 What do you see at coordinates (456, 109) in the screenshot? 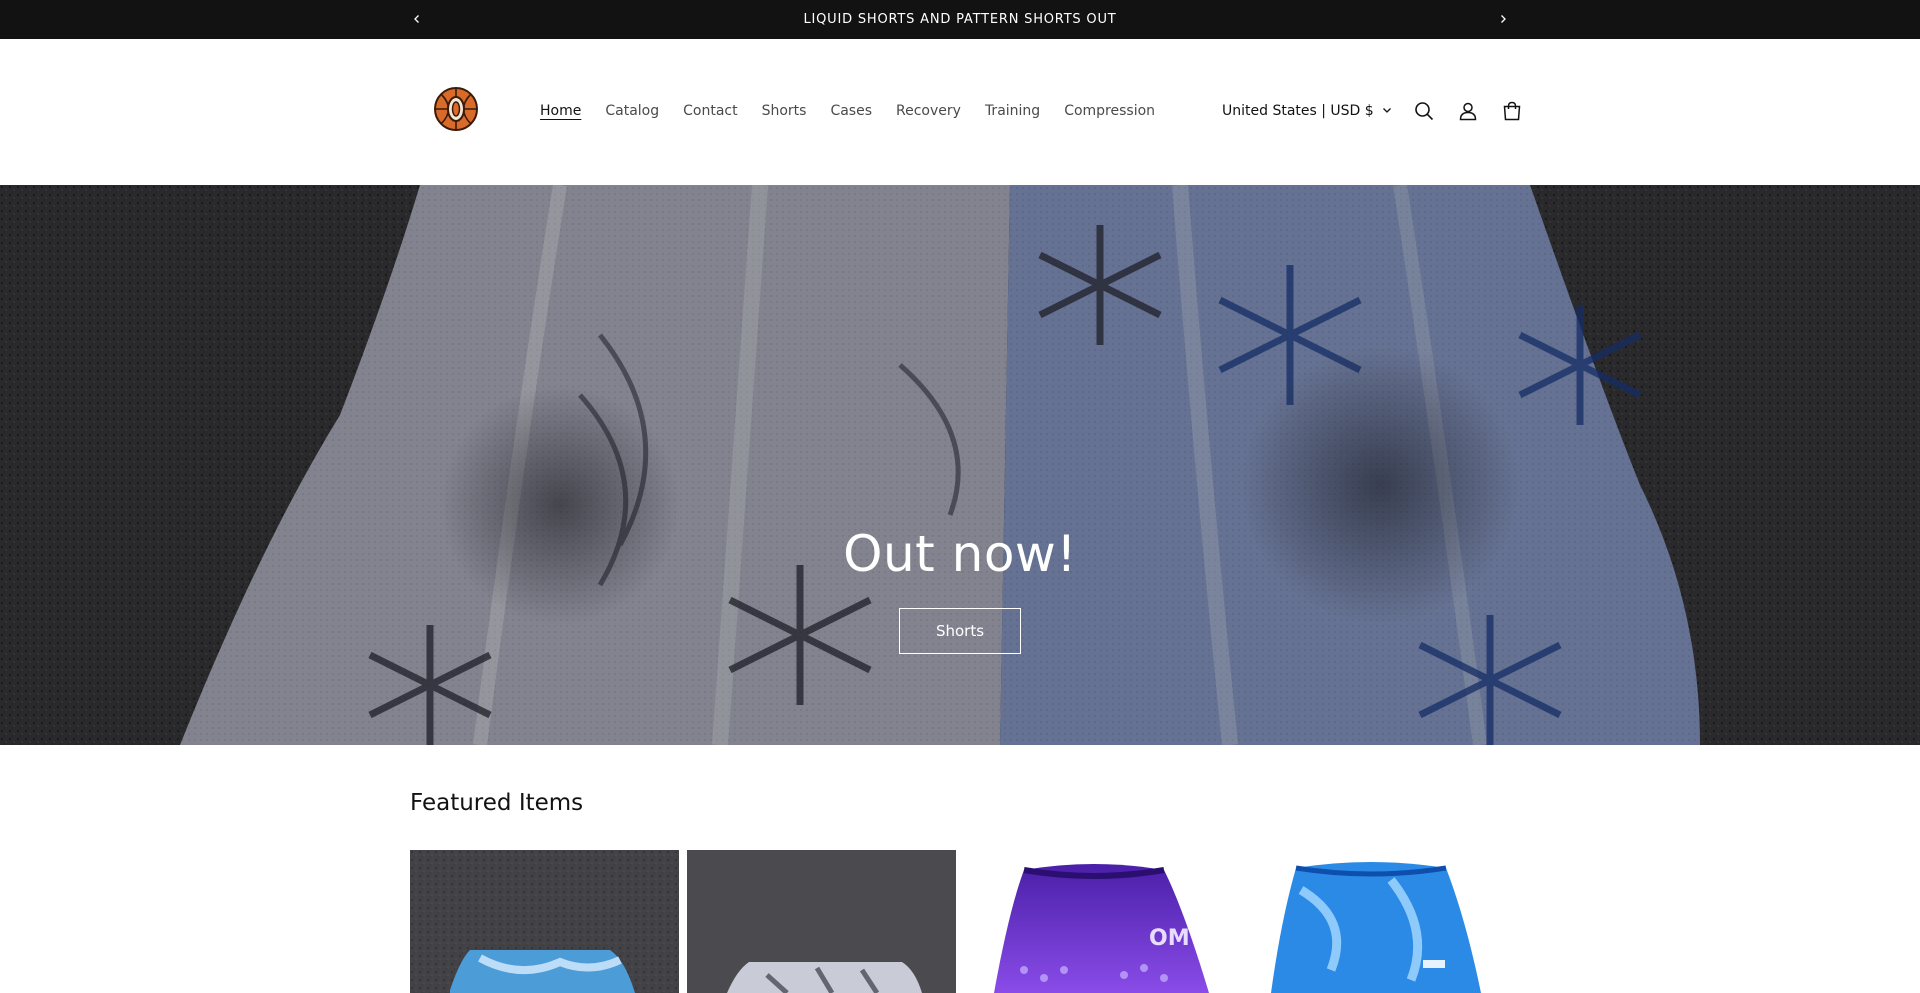
I see `basketball-logo-icon` at bounding box center [456, 109].